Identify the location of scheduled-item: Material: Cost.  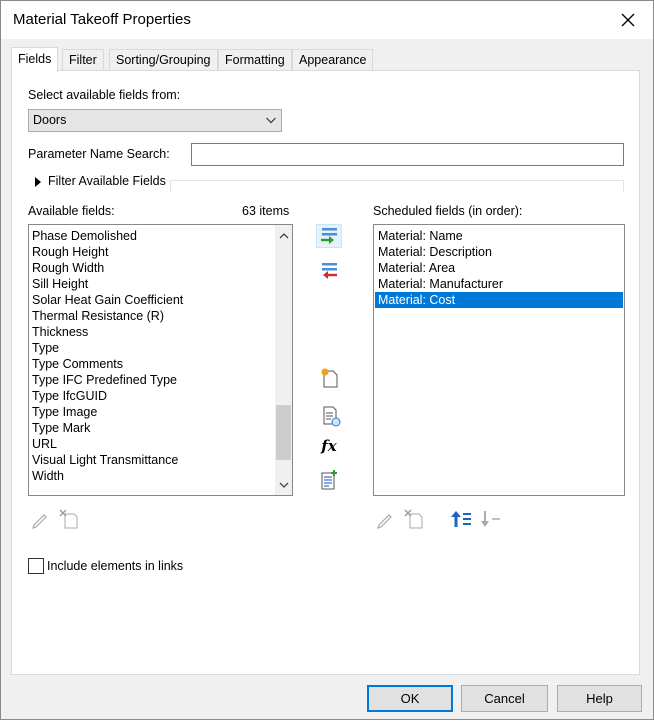
(499, 300).